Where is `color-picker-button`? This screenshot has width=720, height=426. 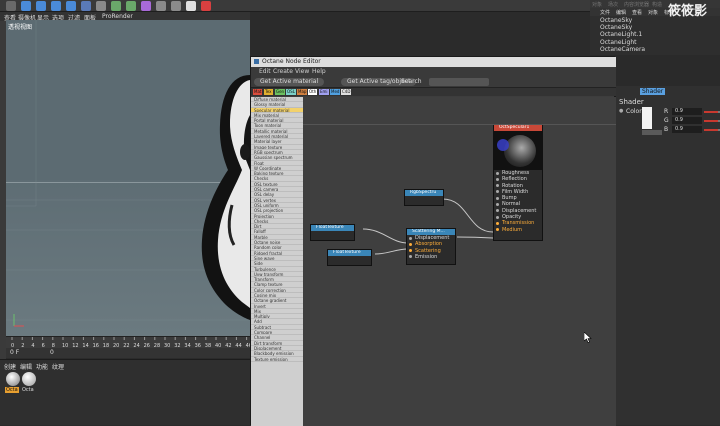 color-picker-button is located at coordinates (652, 132).